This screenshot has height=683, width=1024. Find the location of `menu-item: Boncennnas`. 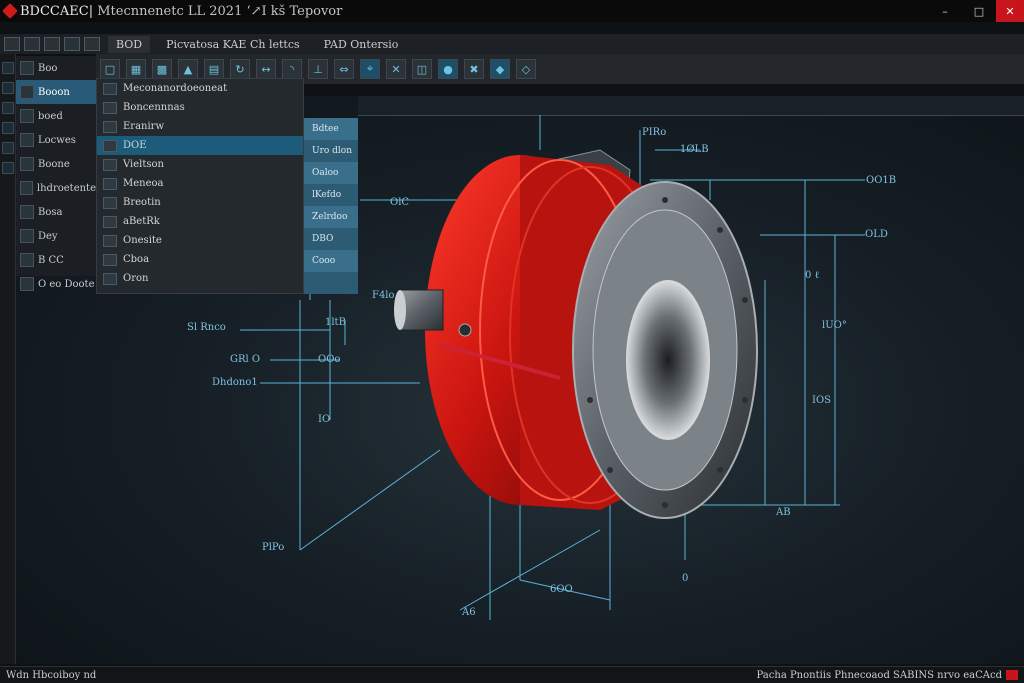

menu-item: Boncennnas is located at coordinates (200, 107).